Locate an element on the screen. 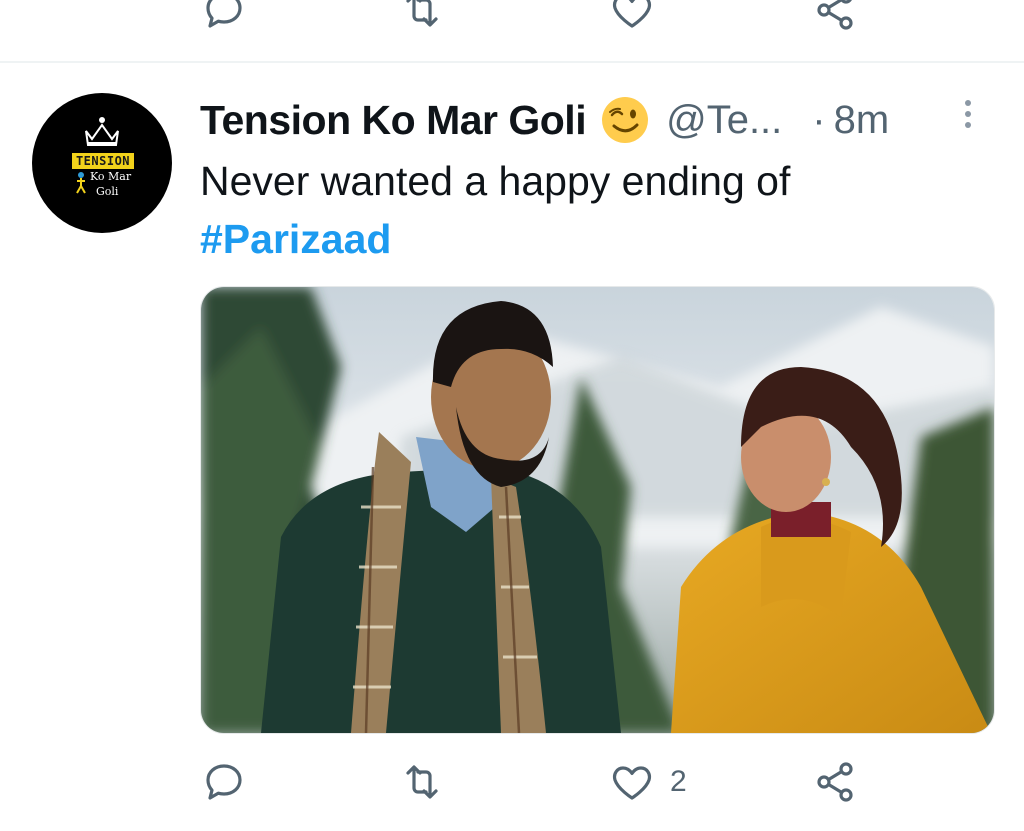 Image resolution: width=1024 pixels, height=831 pixels. winking-face-emoji-icon is located at coordinates (625, 120).